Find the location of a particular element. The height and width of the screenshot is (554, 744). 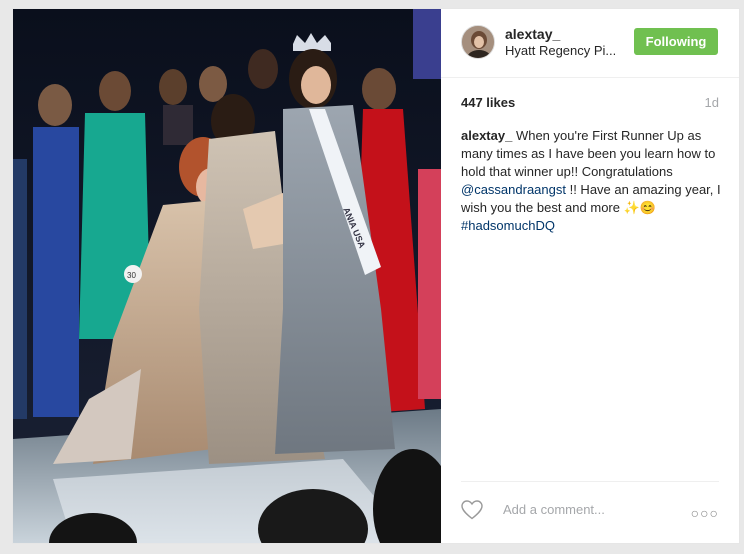

heart-icon-svg is located at coordinates (472, 510).